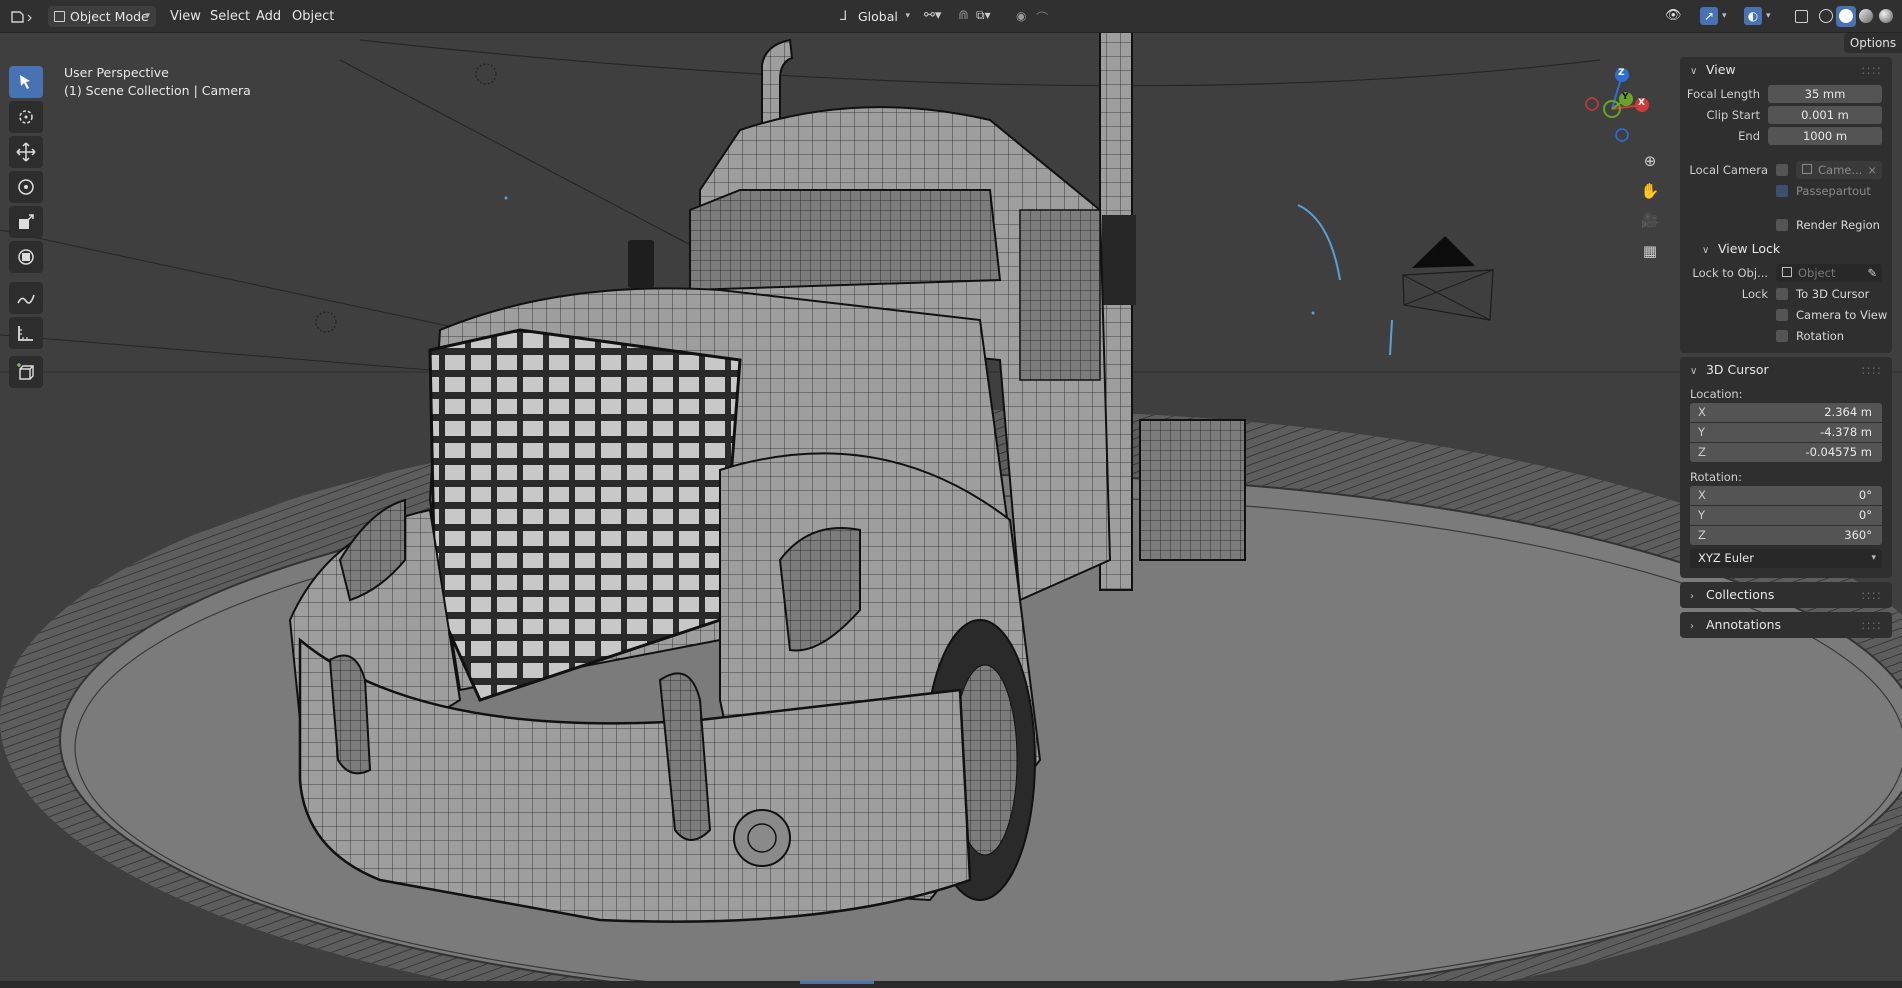  I want to click on transform-orientation-selector: ⅃ Global ▾, so click(874, 16).